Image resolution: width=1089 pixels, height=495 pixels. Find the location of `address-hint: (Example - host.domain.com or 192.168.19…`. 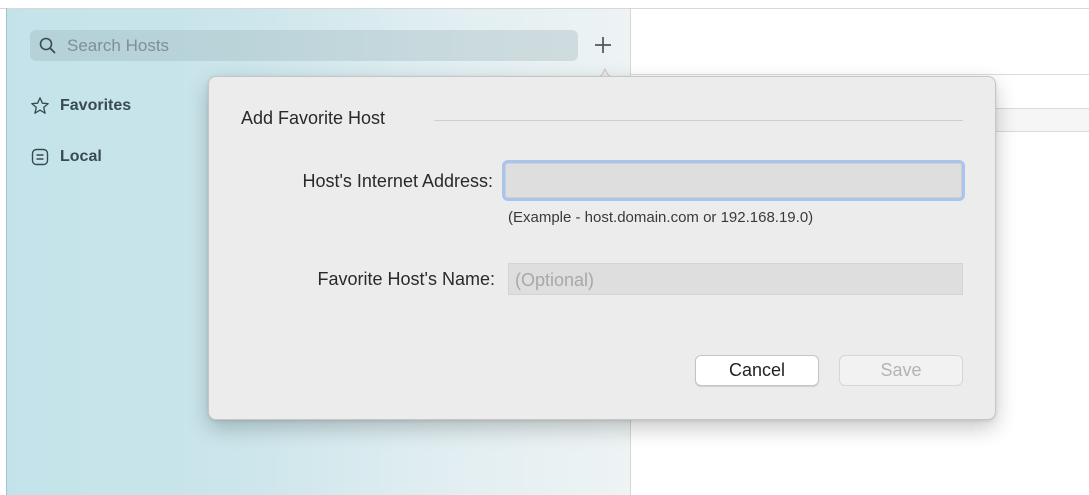

address-hint: (Example - host.domain.com or 192.168.19… is located at coordinates (661, 217).